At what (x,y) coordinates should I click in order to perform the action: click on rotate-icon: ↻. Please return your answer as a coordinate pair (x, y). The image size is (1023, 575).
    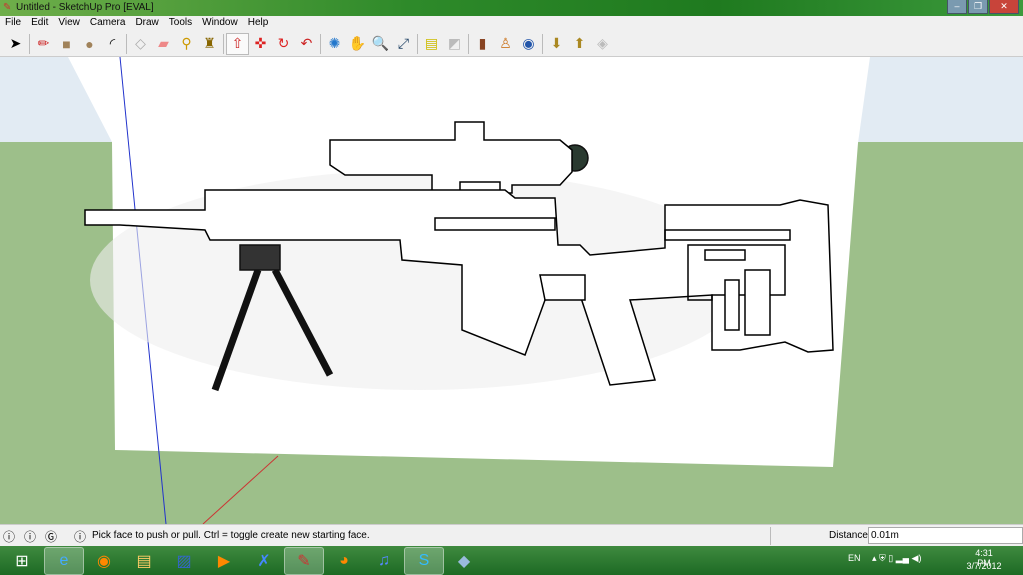
    Looking at the image, I should click on (283, 44).